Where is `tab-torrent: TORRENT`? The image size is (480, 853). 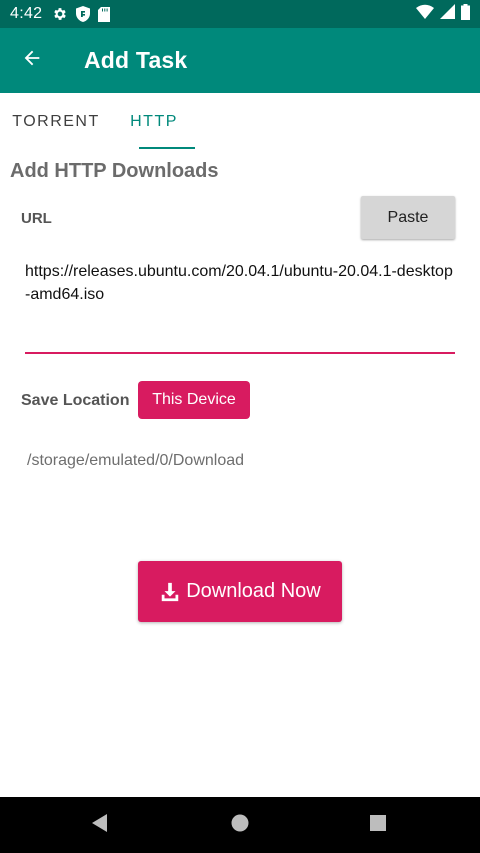 tab-torrent: TORRENT is located at coordinates (56, 121).